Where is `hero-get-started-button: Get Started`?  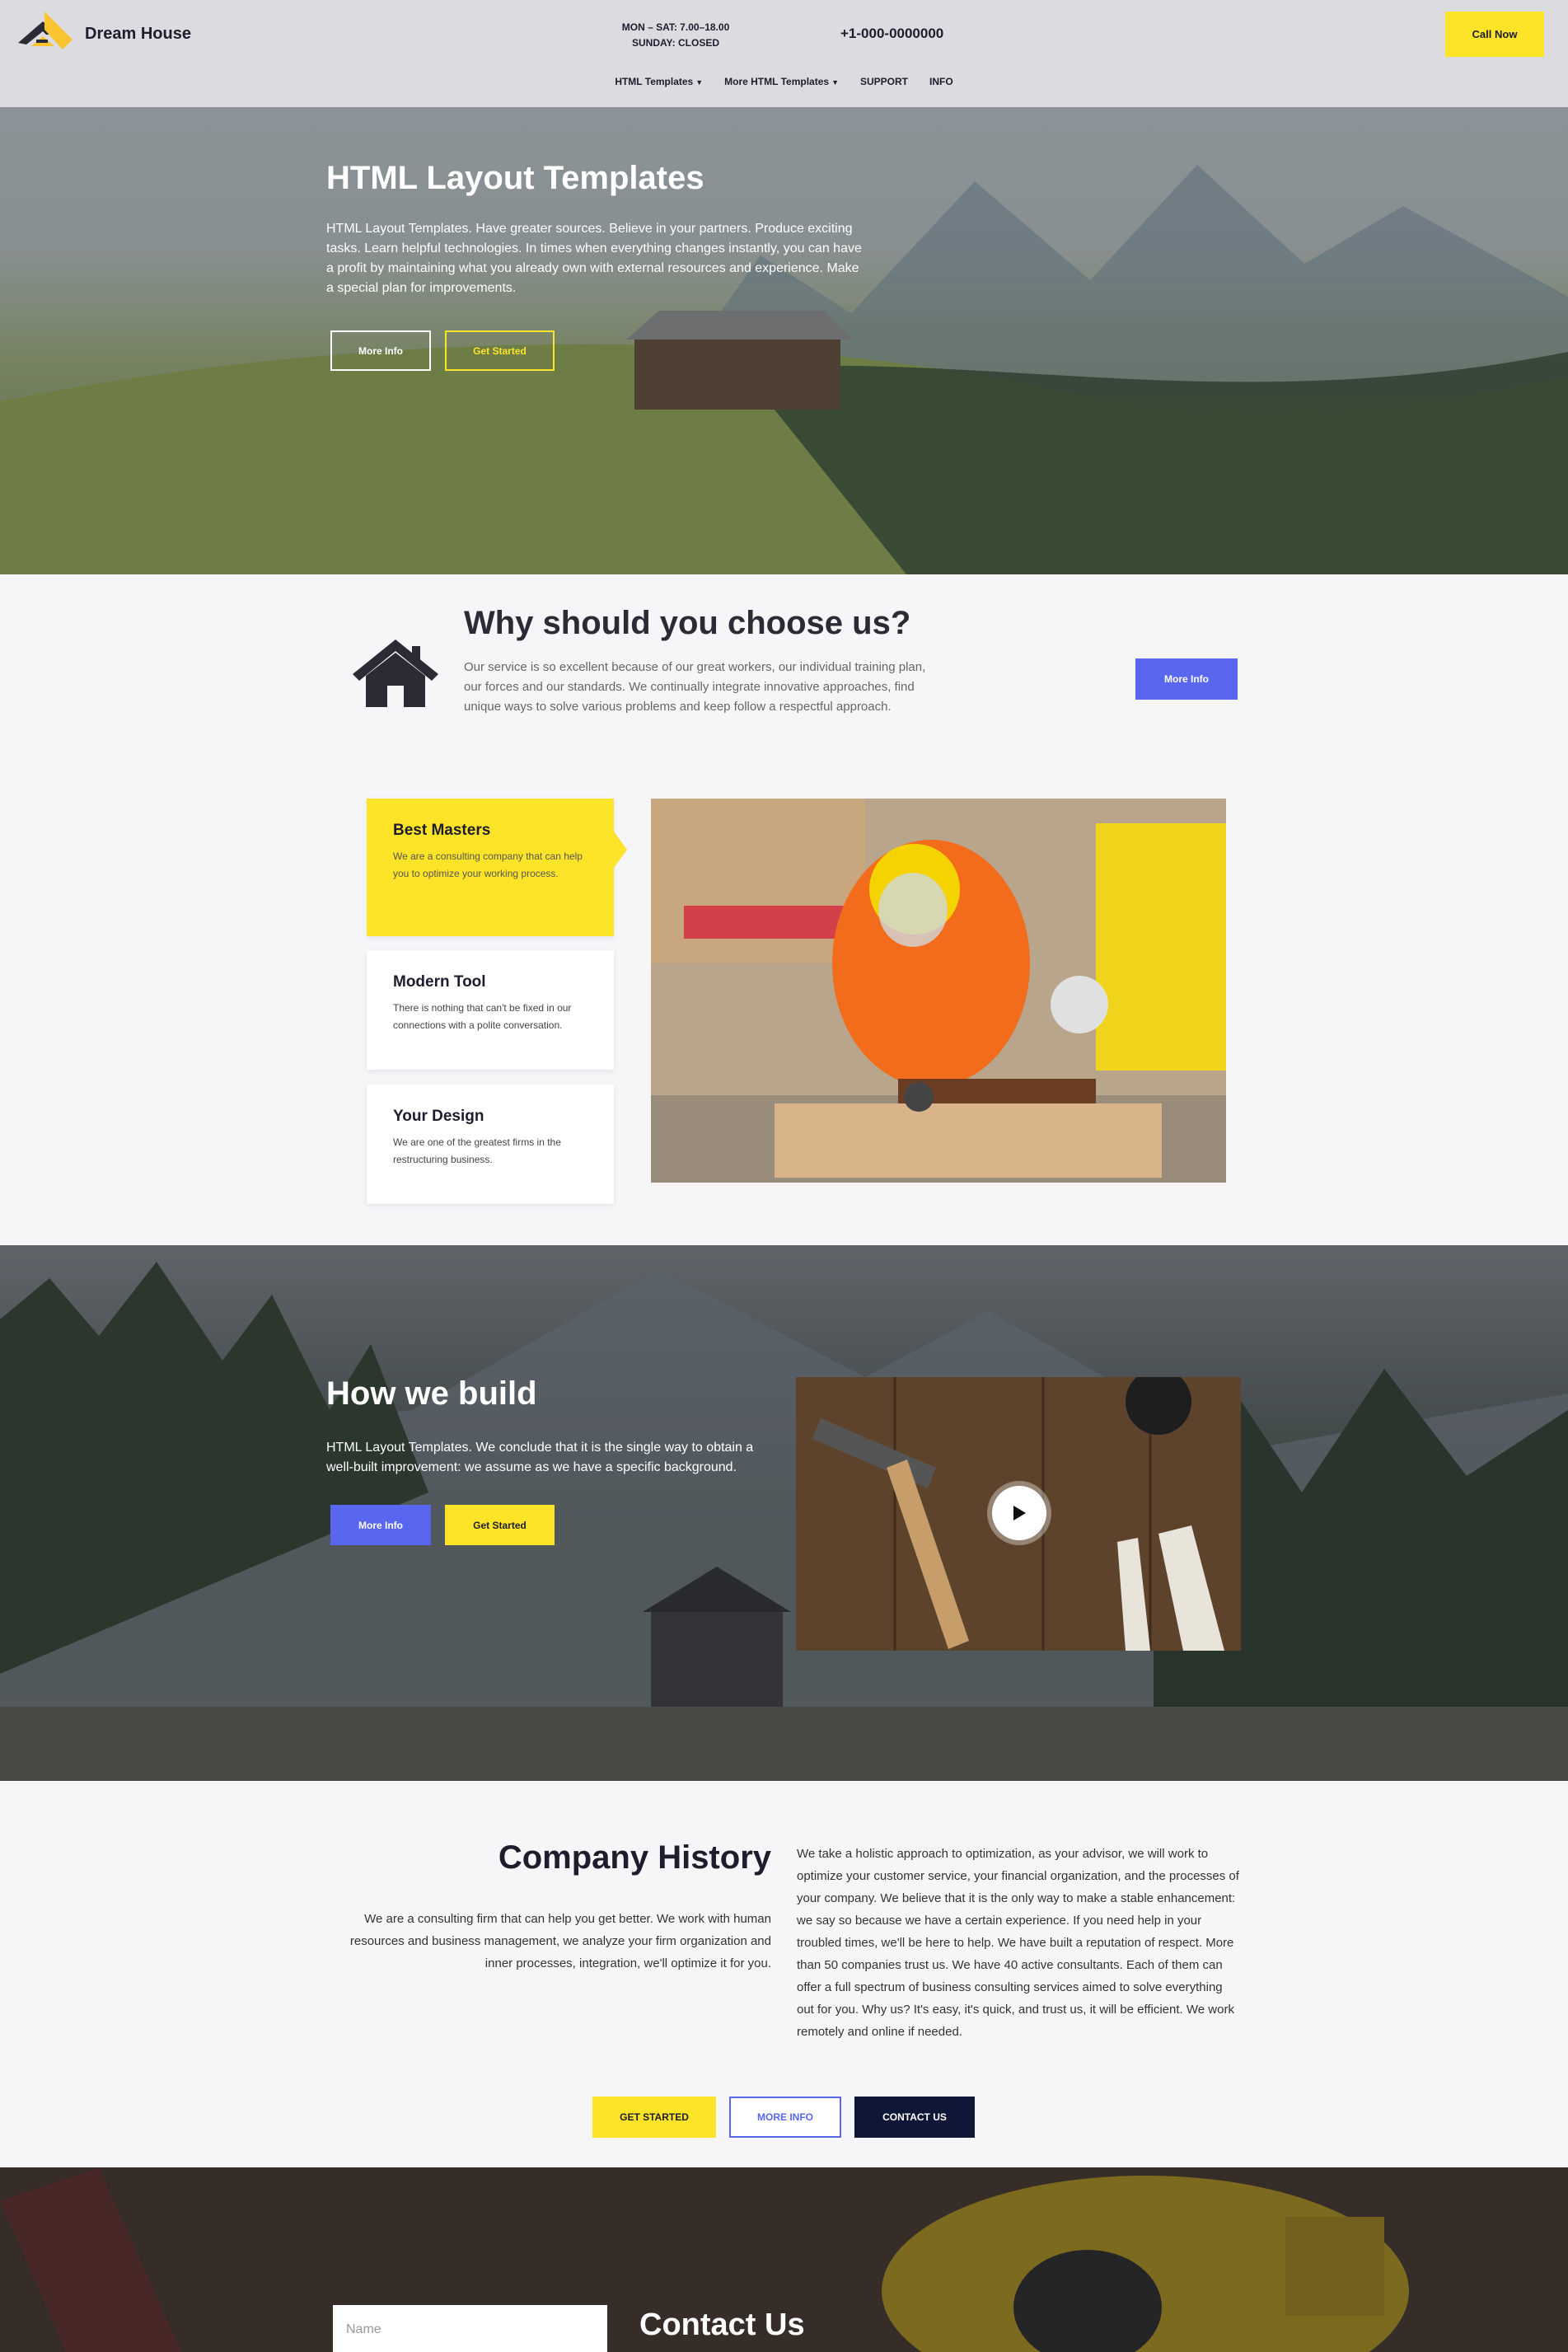 hero-get-started-button: Get Started is located at coordinates (500, 350).